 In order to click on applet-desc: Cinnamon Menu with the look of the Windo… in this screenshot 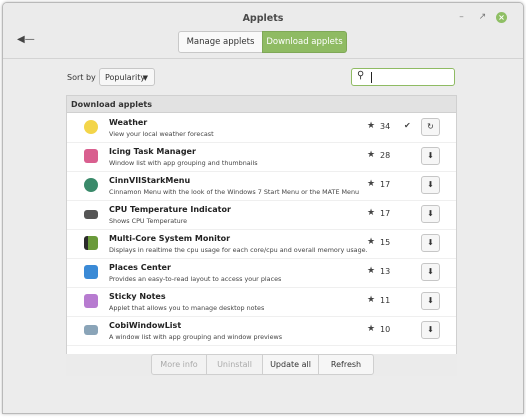, I will do `click(234, 192)`.